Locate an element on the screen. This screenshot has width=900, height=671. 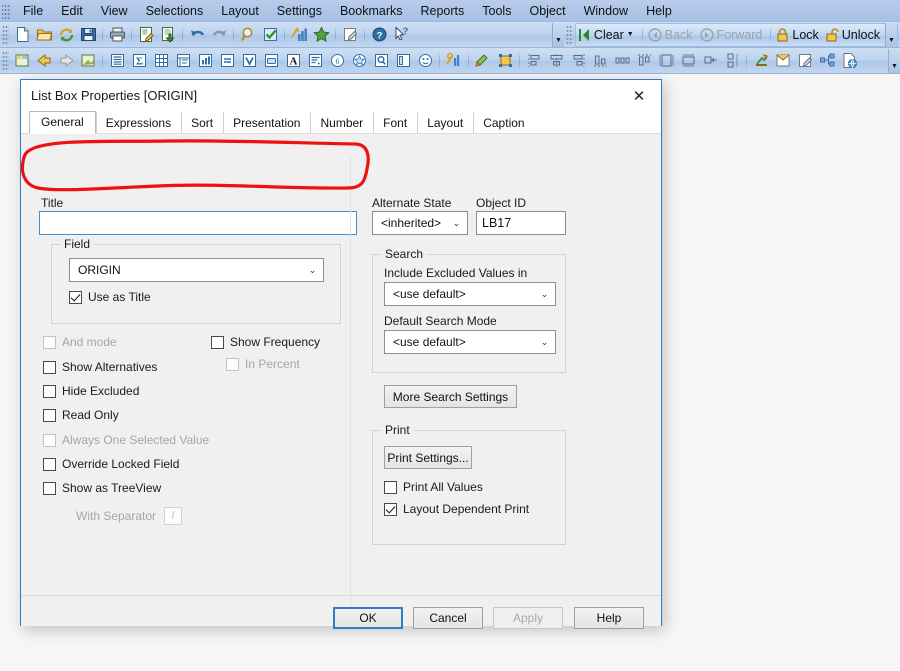
menu-object: Object is located at coordinates (547, 11).